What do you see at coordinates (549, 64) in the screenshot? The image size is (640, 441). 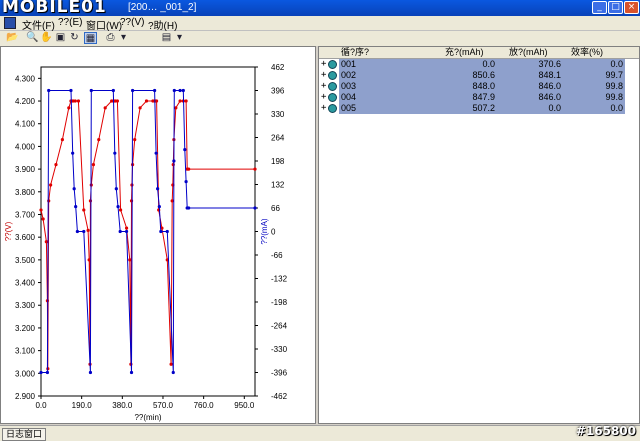 I see `cell-discharge: 370.6` at bounding box center [549, 64].